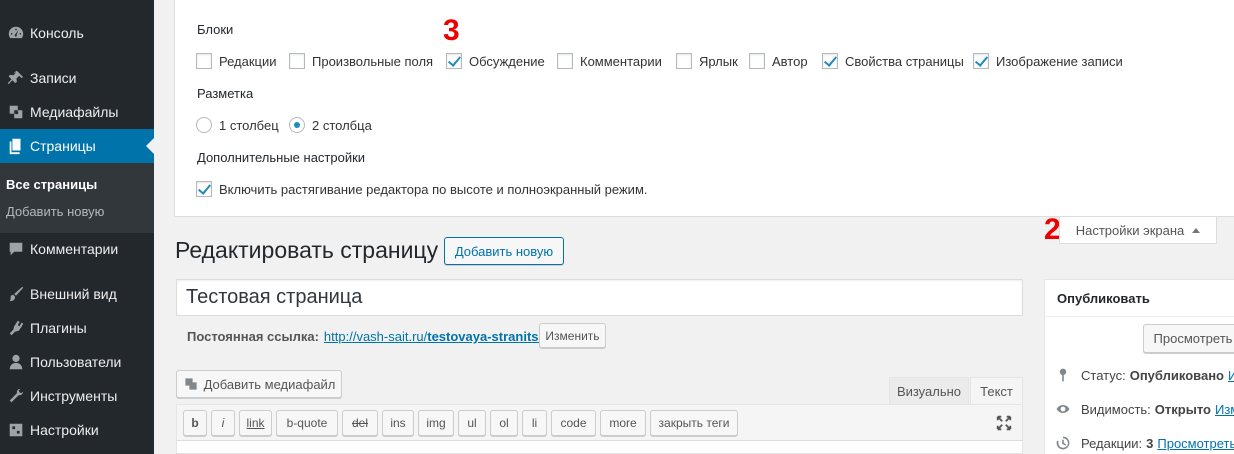 The image size is (1234, 454). I want to click on qt-li-button: li, so click(534, 423).